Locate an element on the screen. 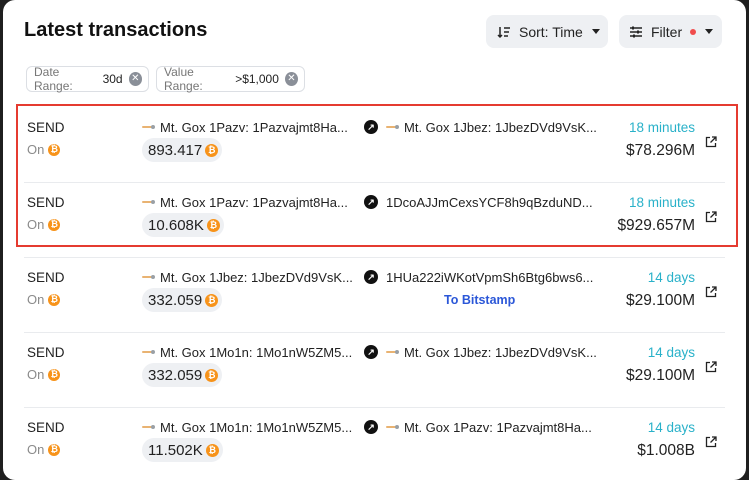 Image resolution: width=749 pixels, height=480 pixels. amount-value: 10.608K is located at coordinates (176, 225).